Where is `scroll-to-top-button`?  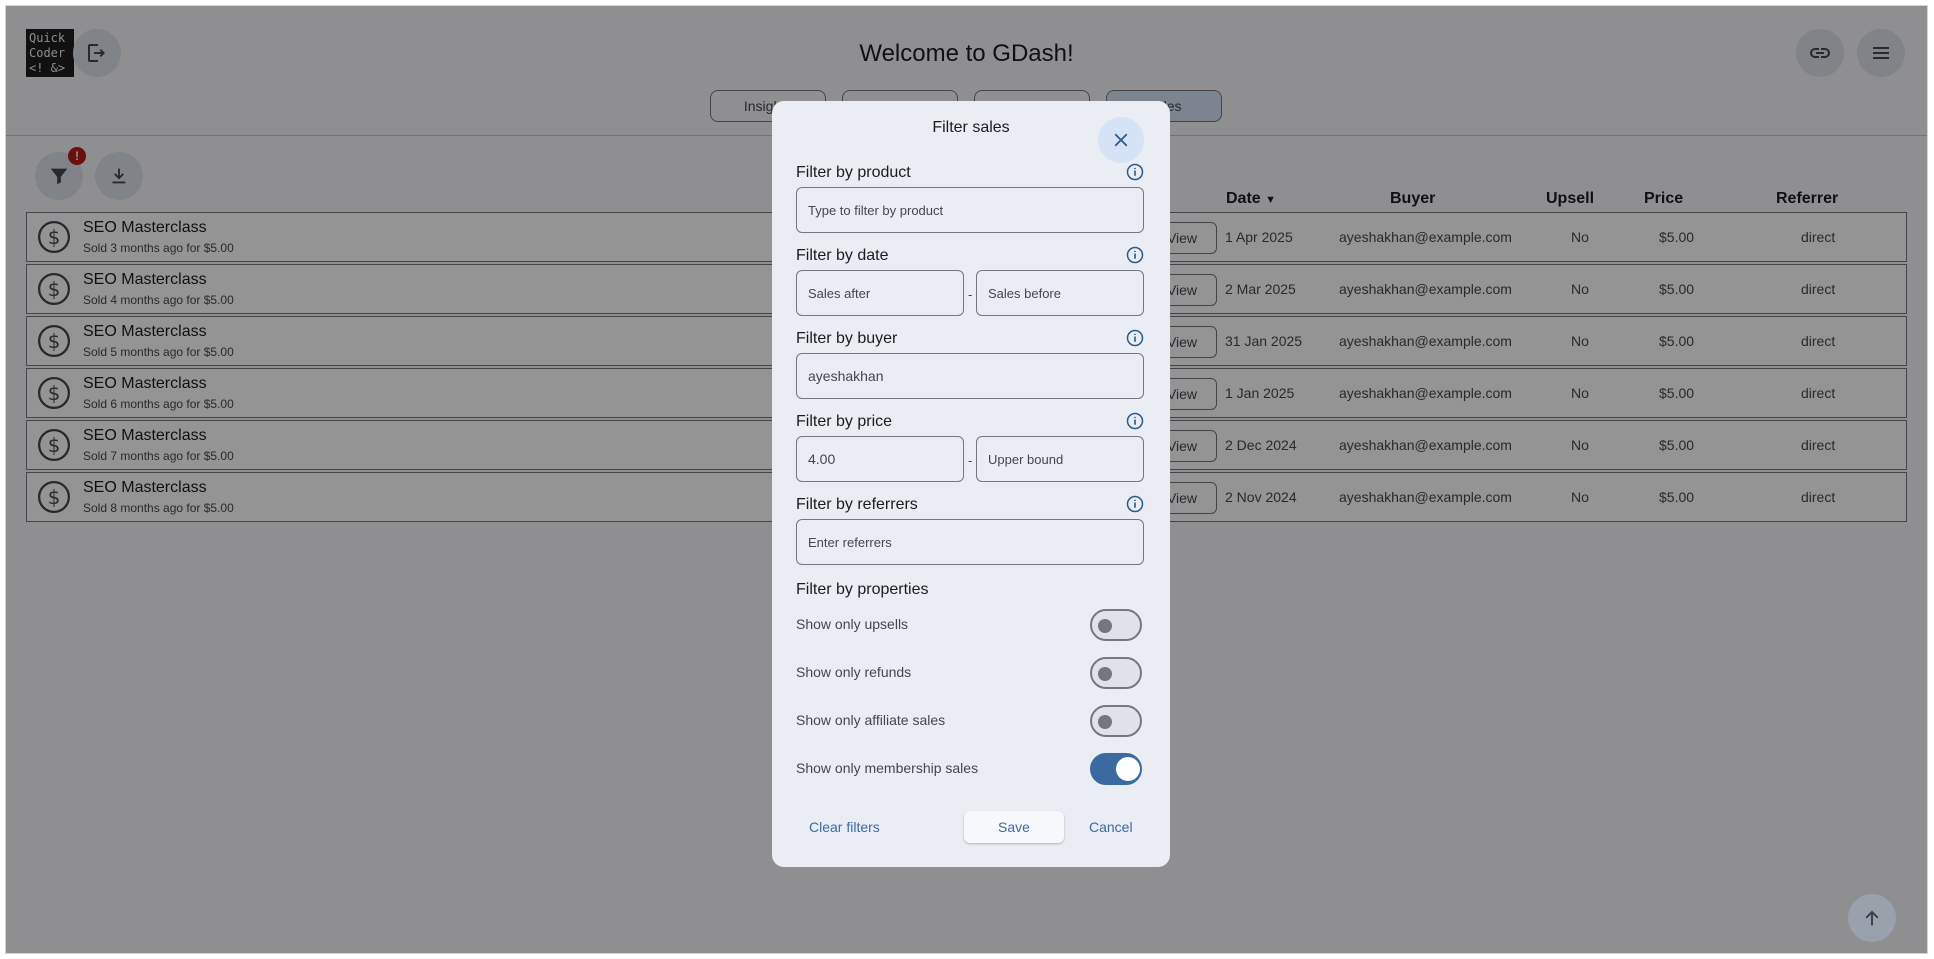 scroll-to-top-button is located at coordinates (1872, 918).